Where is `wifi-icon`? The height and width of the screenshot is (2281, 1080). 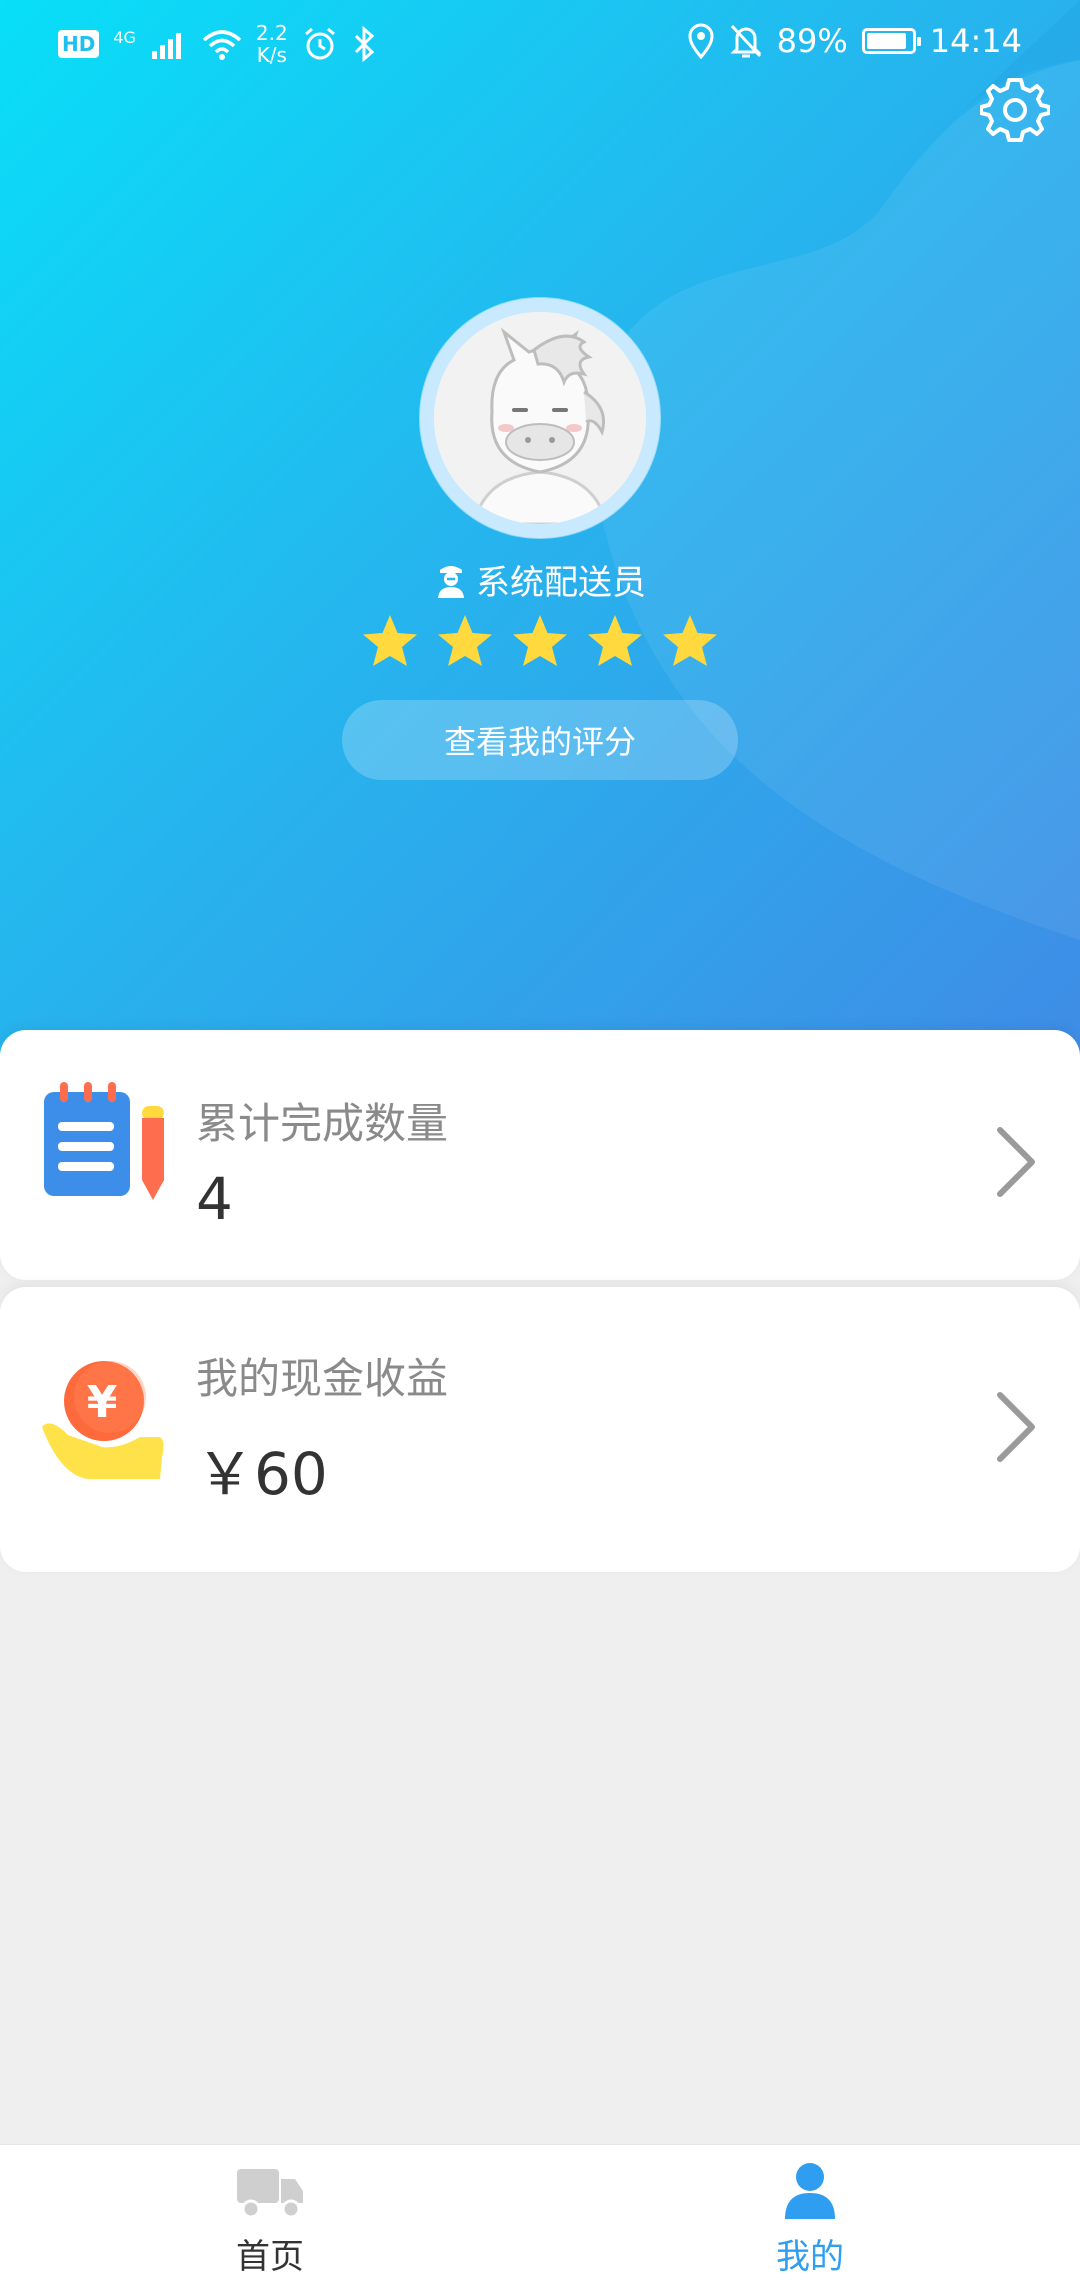
wifi-icon is located at coordinates (222, 45).